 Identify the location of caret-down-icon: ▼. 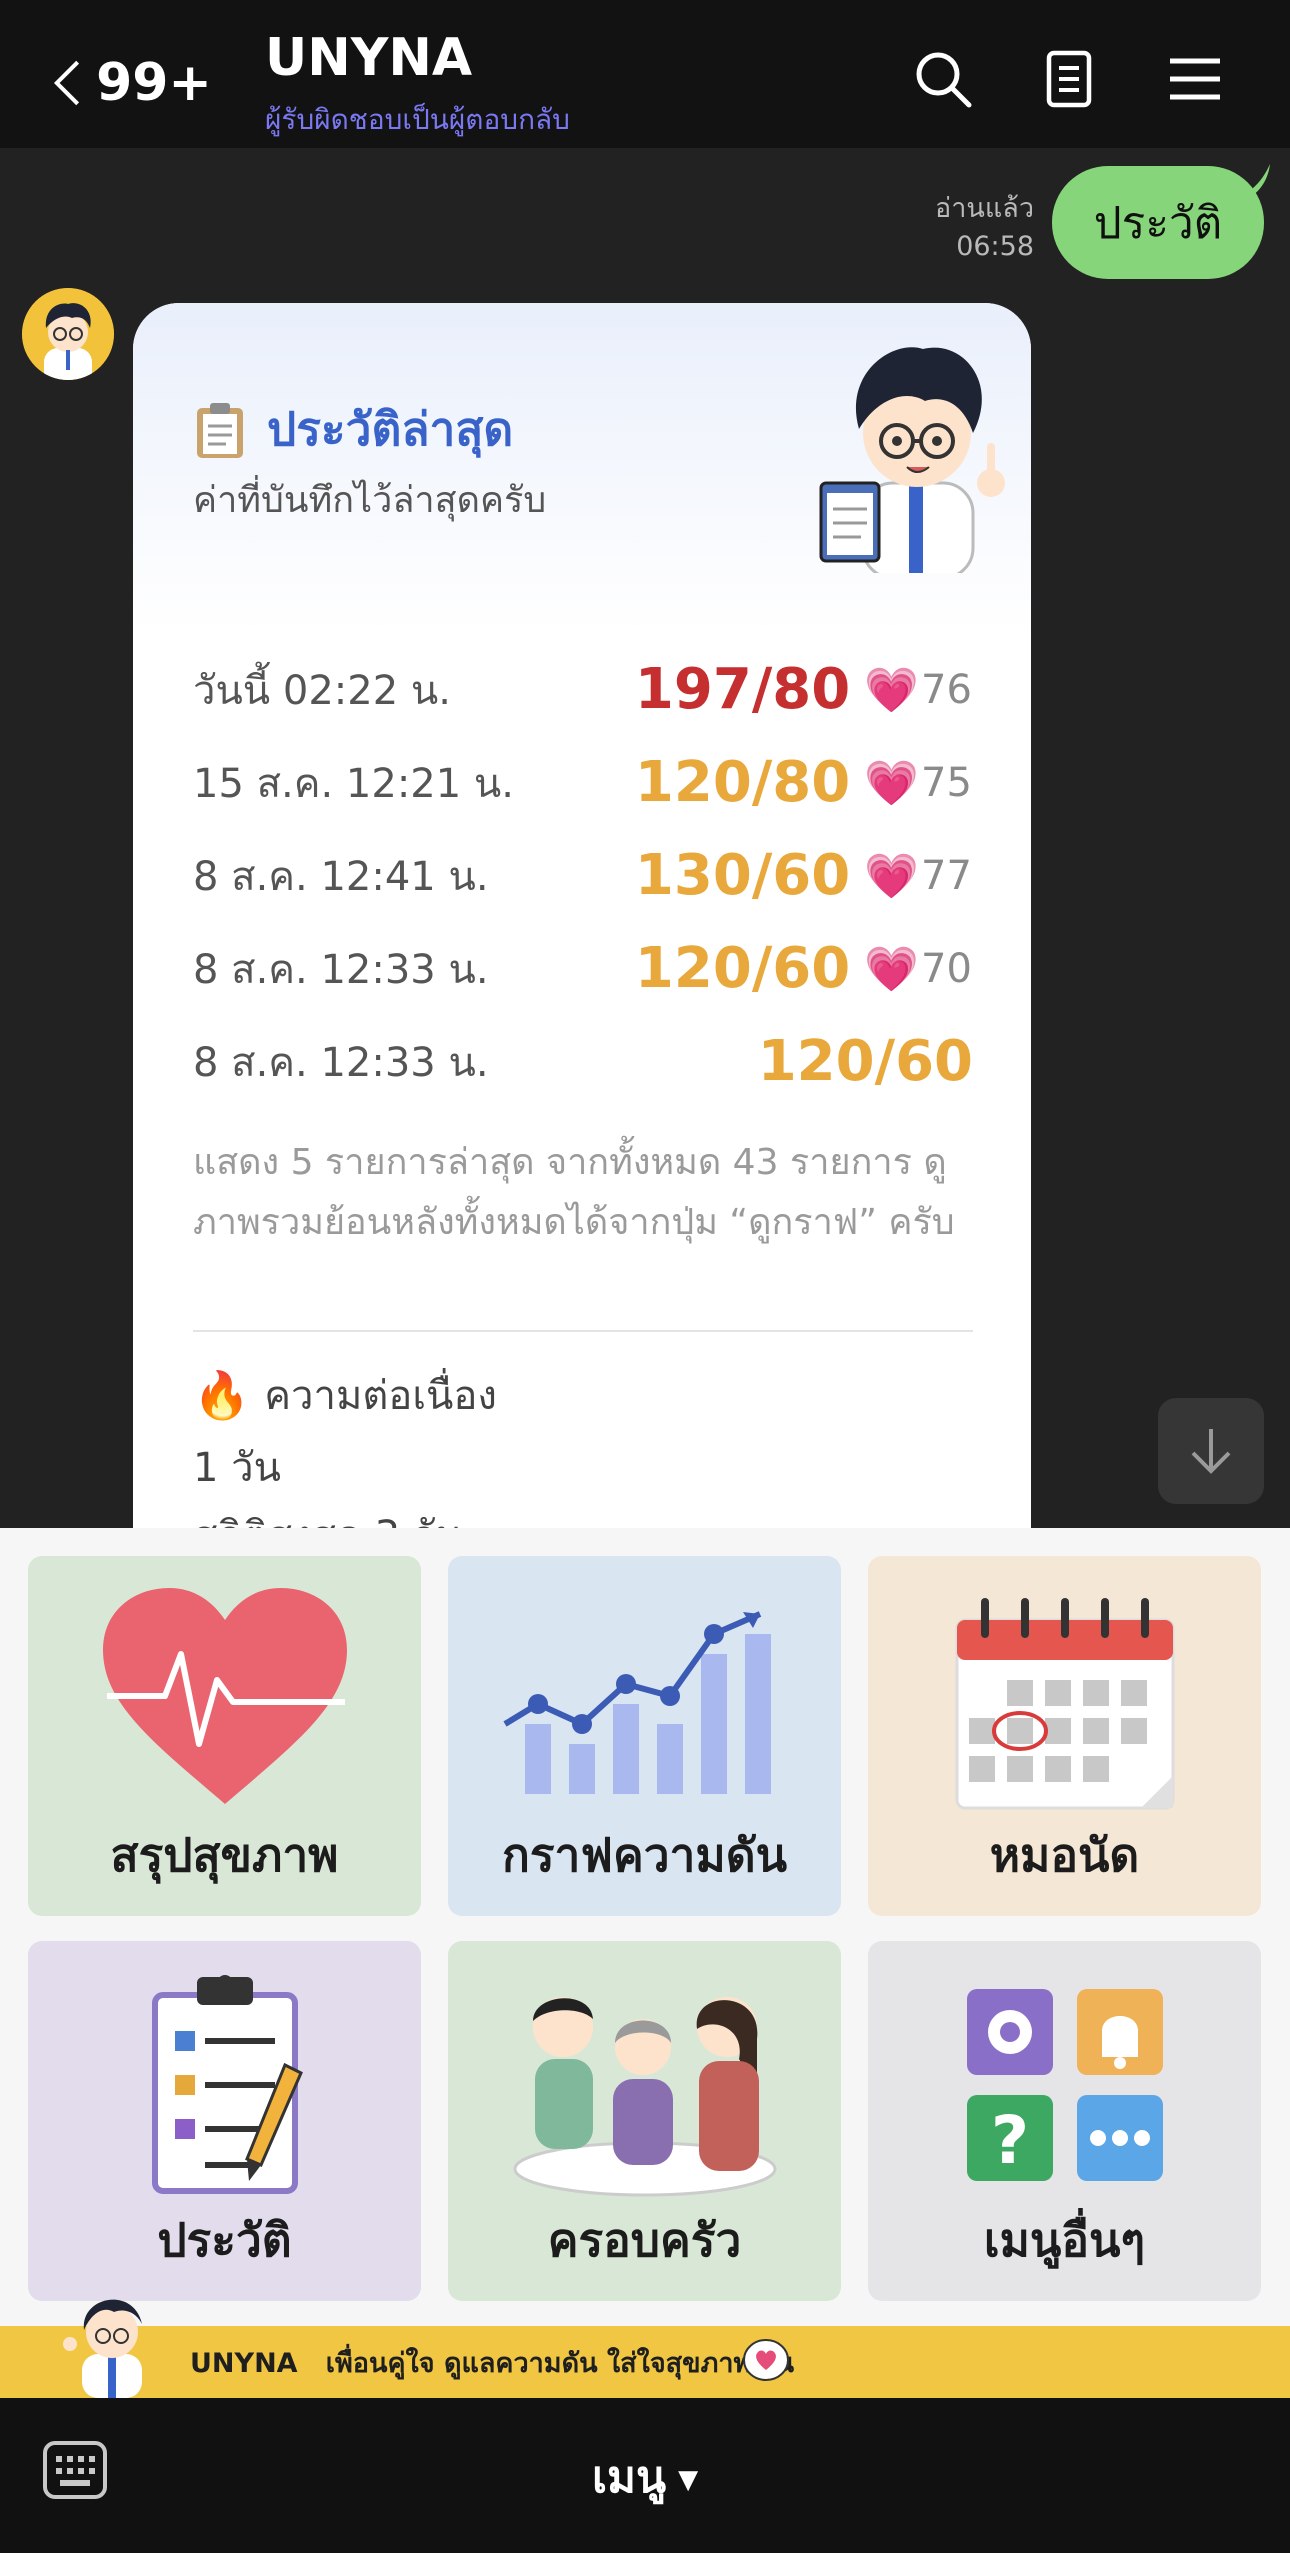
(688, 2480).